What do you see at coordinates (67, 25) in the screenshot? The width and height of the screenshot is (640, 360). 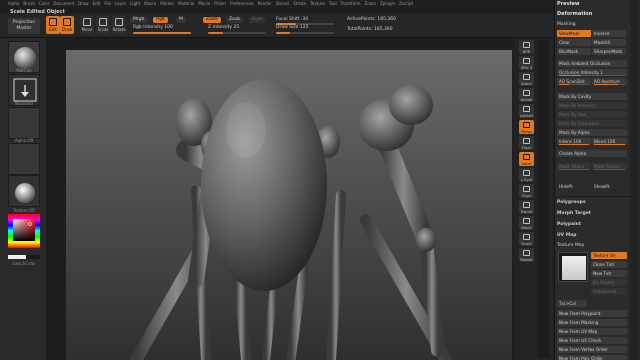 I see `tool-draw-button: Draw` at bounding box center [67, 25].